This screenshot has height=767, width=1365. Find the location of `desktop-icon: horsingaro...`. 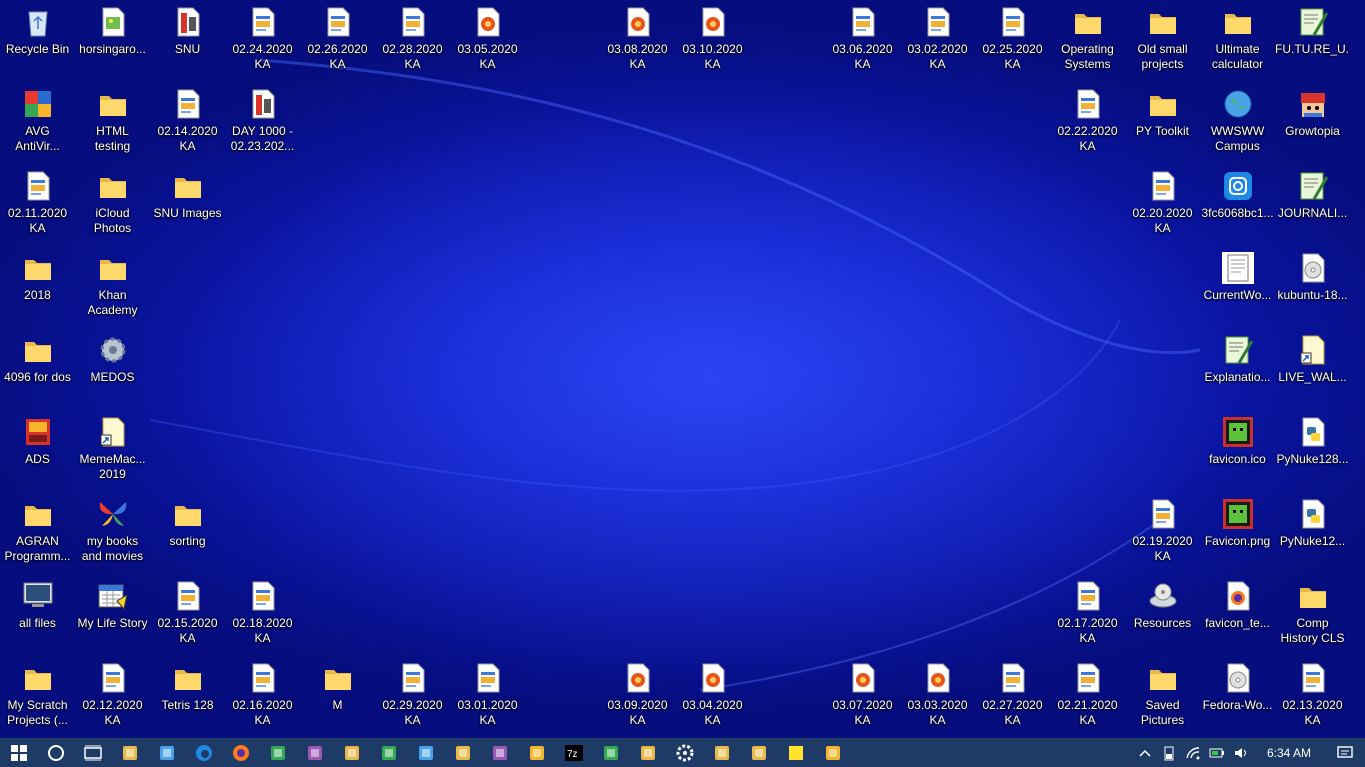

desktop-icon: horsingaro... is located at coordinates (112, 40).